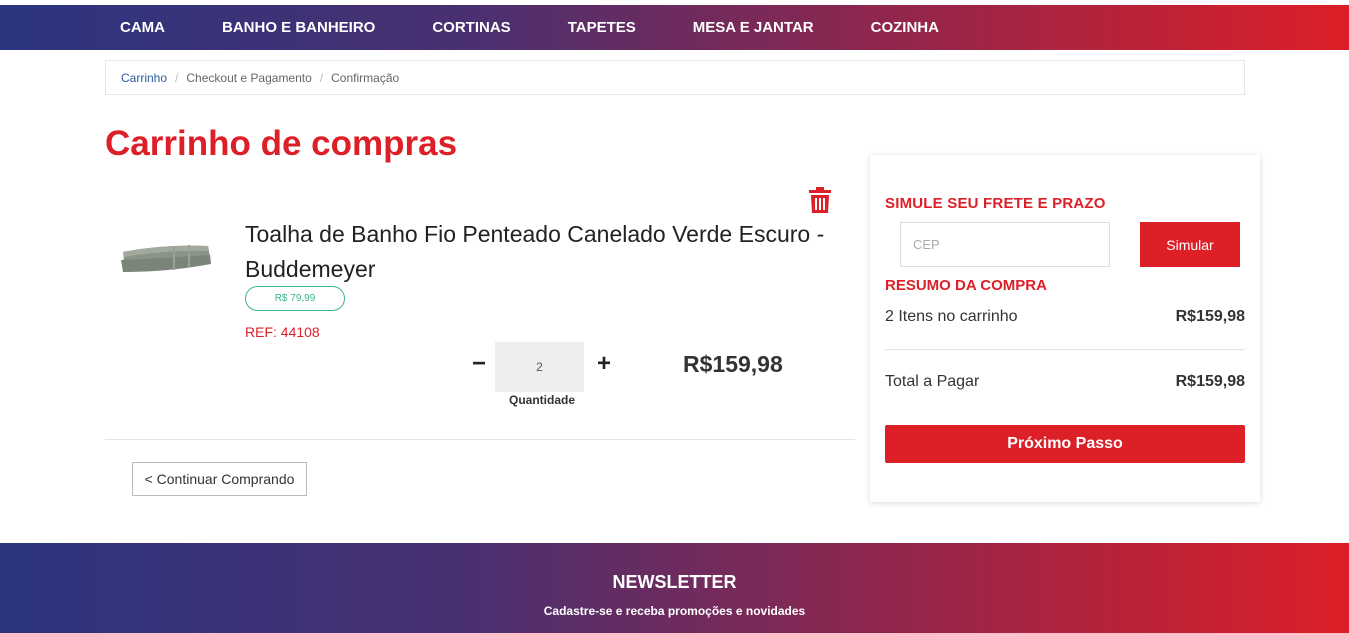 Image resolution: width=1349 pixels, height=633 pixels. I want to click on total-row: Total a Pagar R$159,98, so click(1065, 382).